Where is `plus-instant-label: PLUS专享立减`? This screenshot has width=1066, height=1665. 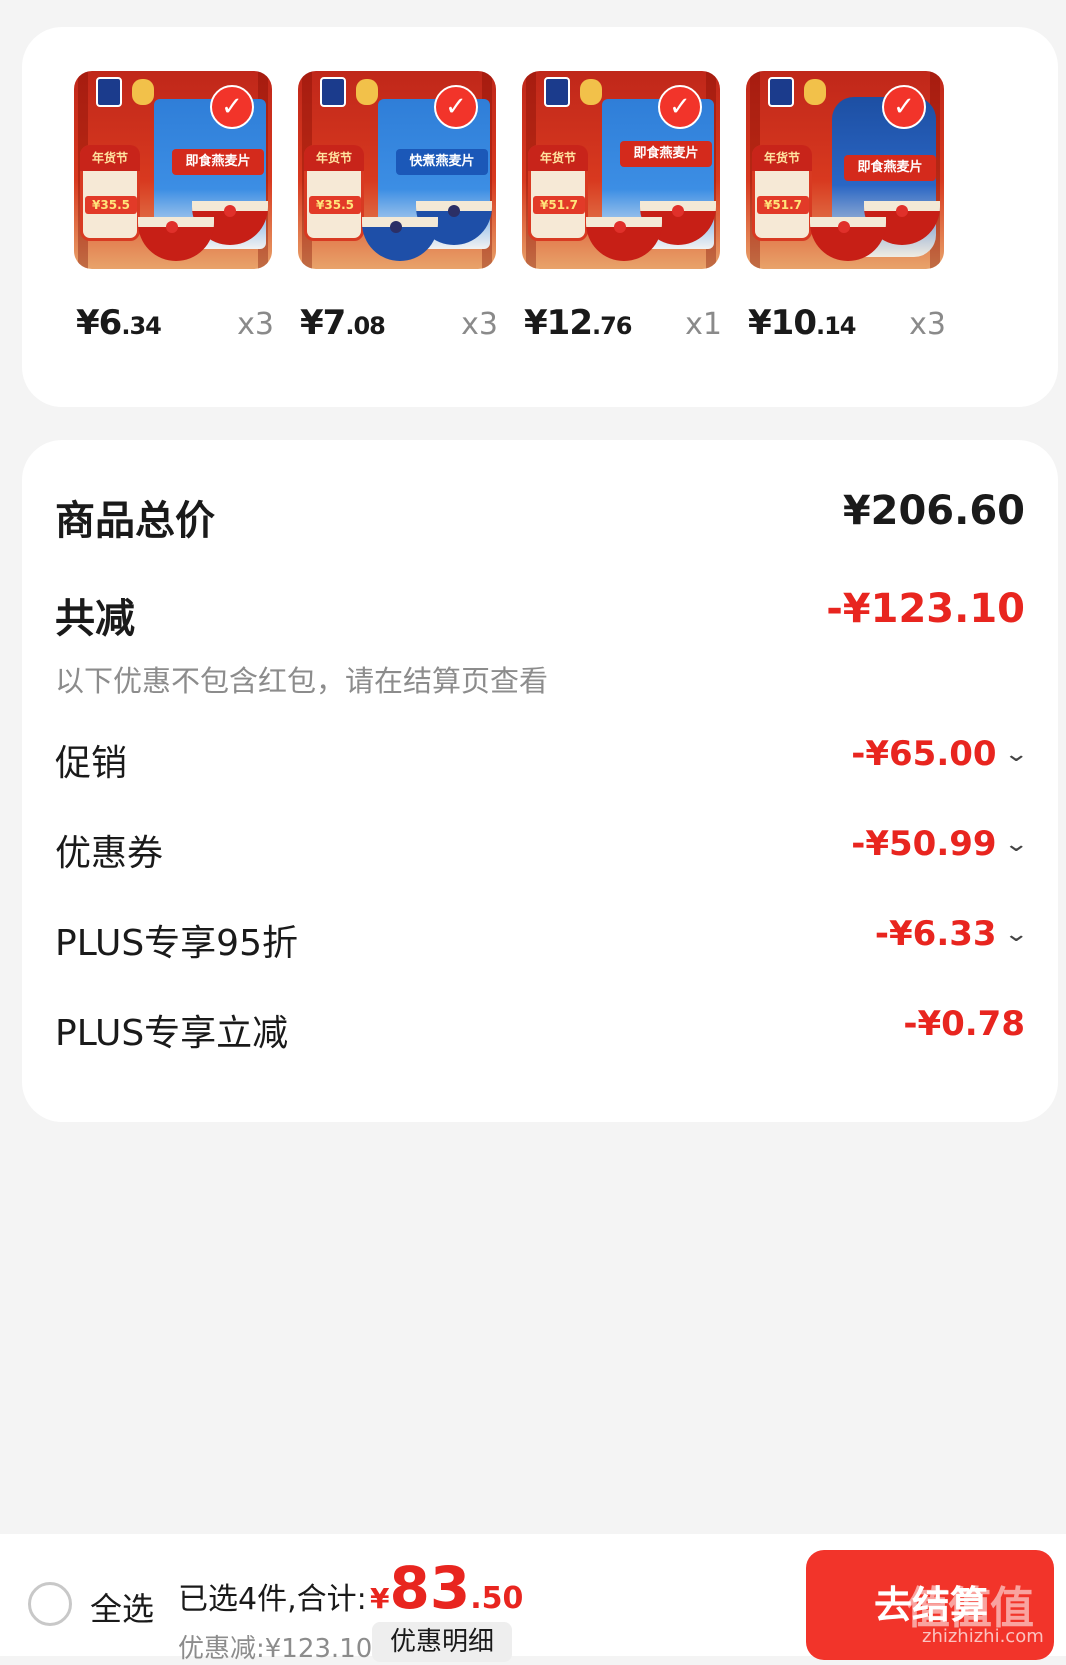
plus-instant-label: PLUS专享立减 is located at coordinates (172, 1033).